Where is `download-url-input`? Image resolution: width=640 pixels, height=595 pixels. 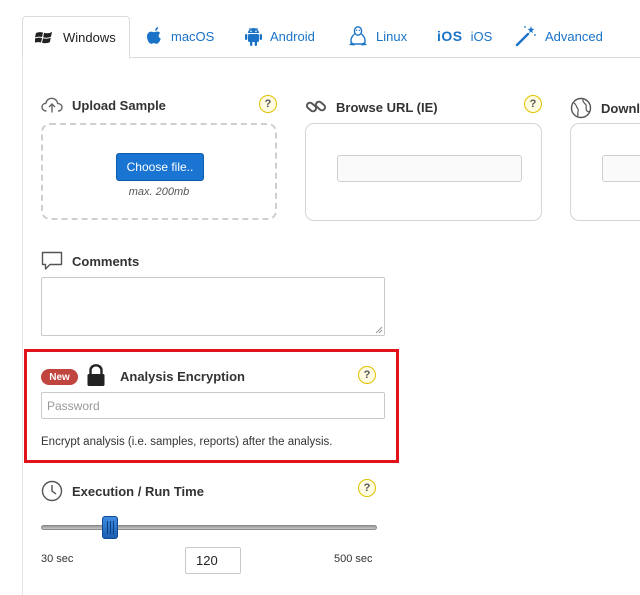 download-url-input is located at coordinates (621, 168).